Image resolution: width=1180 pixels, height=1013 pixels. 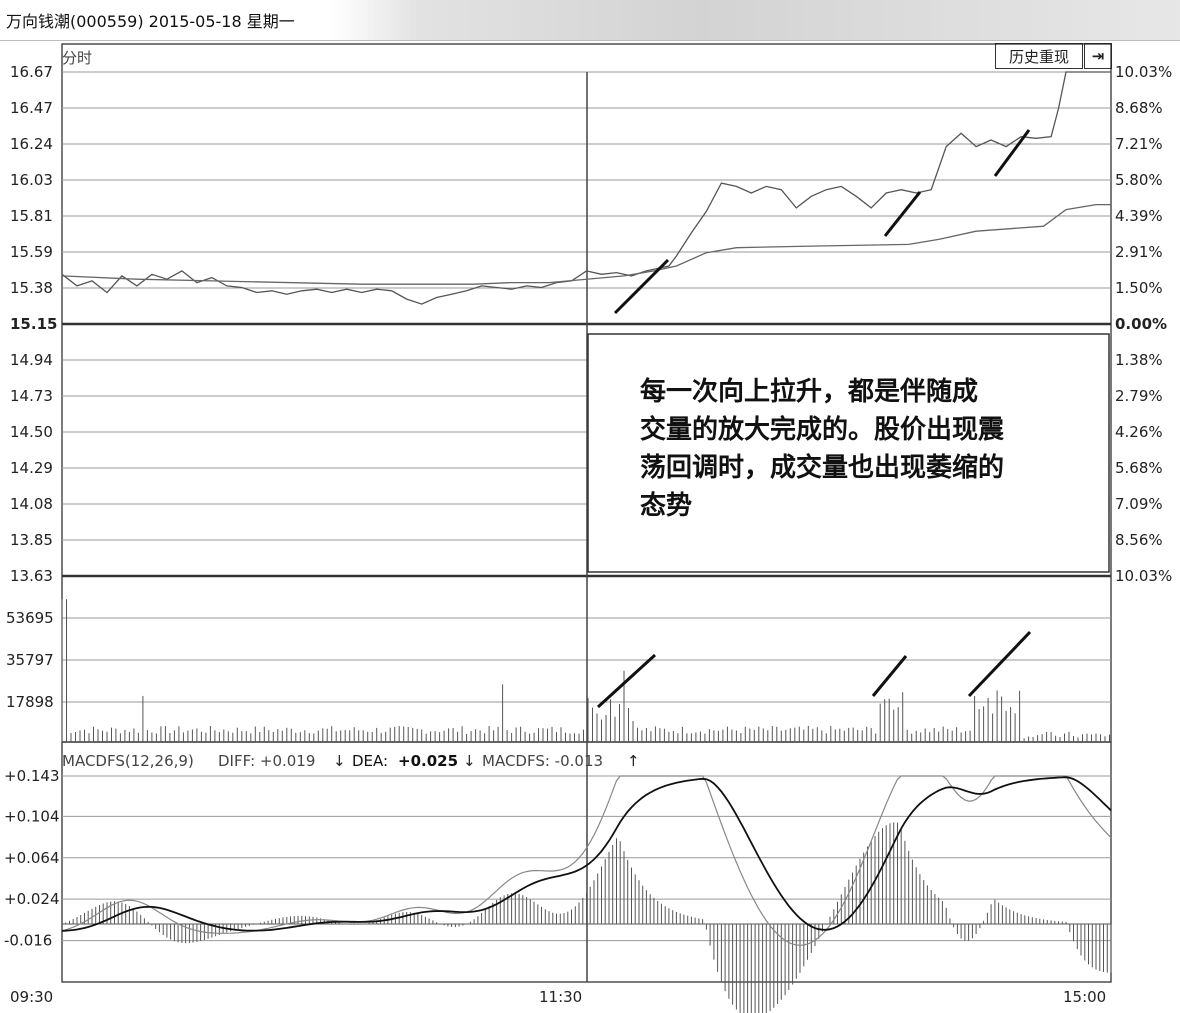 I want to click on pct-tick-label: 5.80%, so click(x=1139, y=180).